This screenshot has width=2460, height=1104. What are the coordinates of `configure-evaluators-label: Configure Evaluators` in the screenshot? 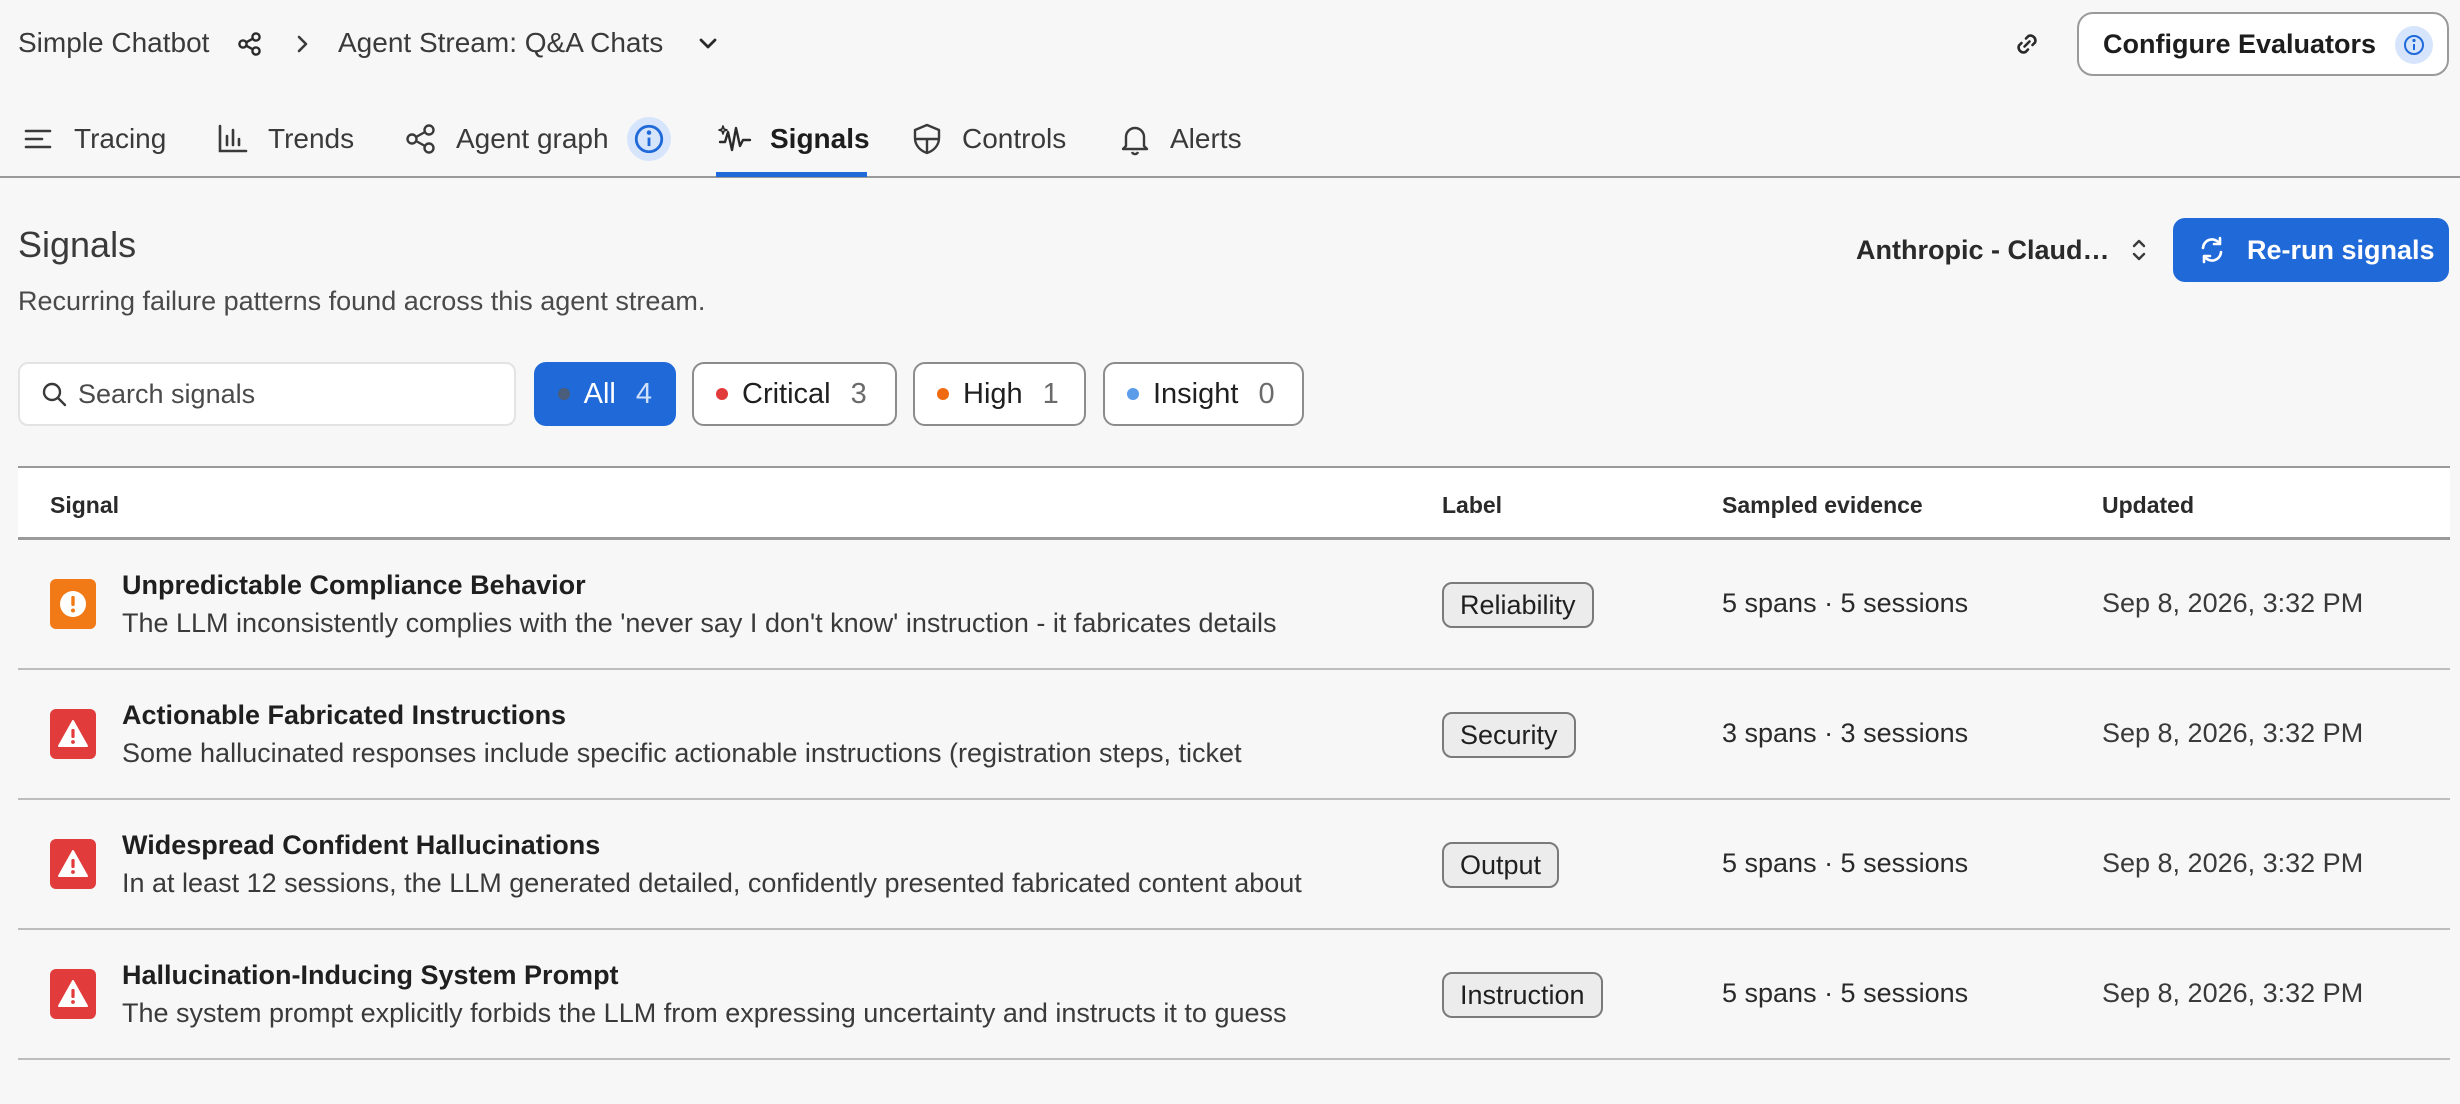 It's located at (2240, 43).